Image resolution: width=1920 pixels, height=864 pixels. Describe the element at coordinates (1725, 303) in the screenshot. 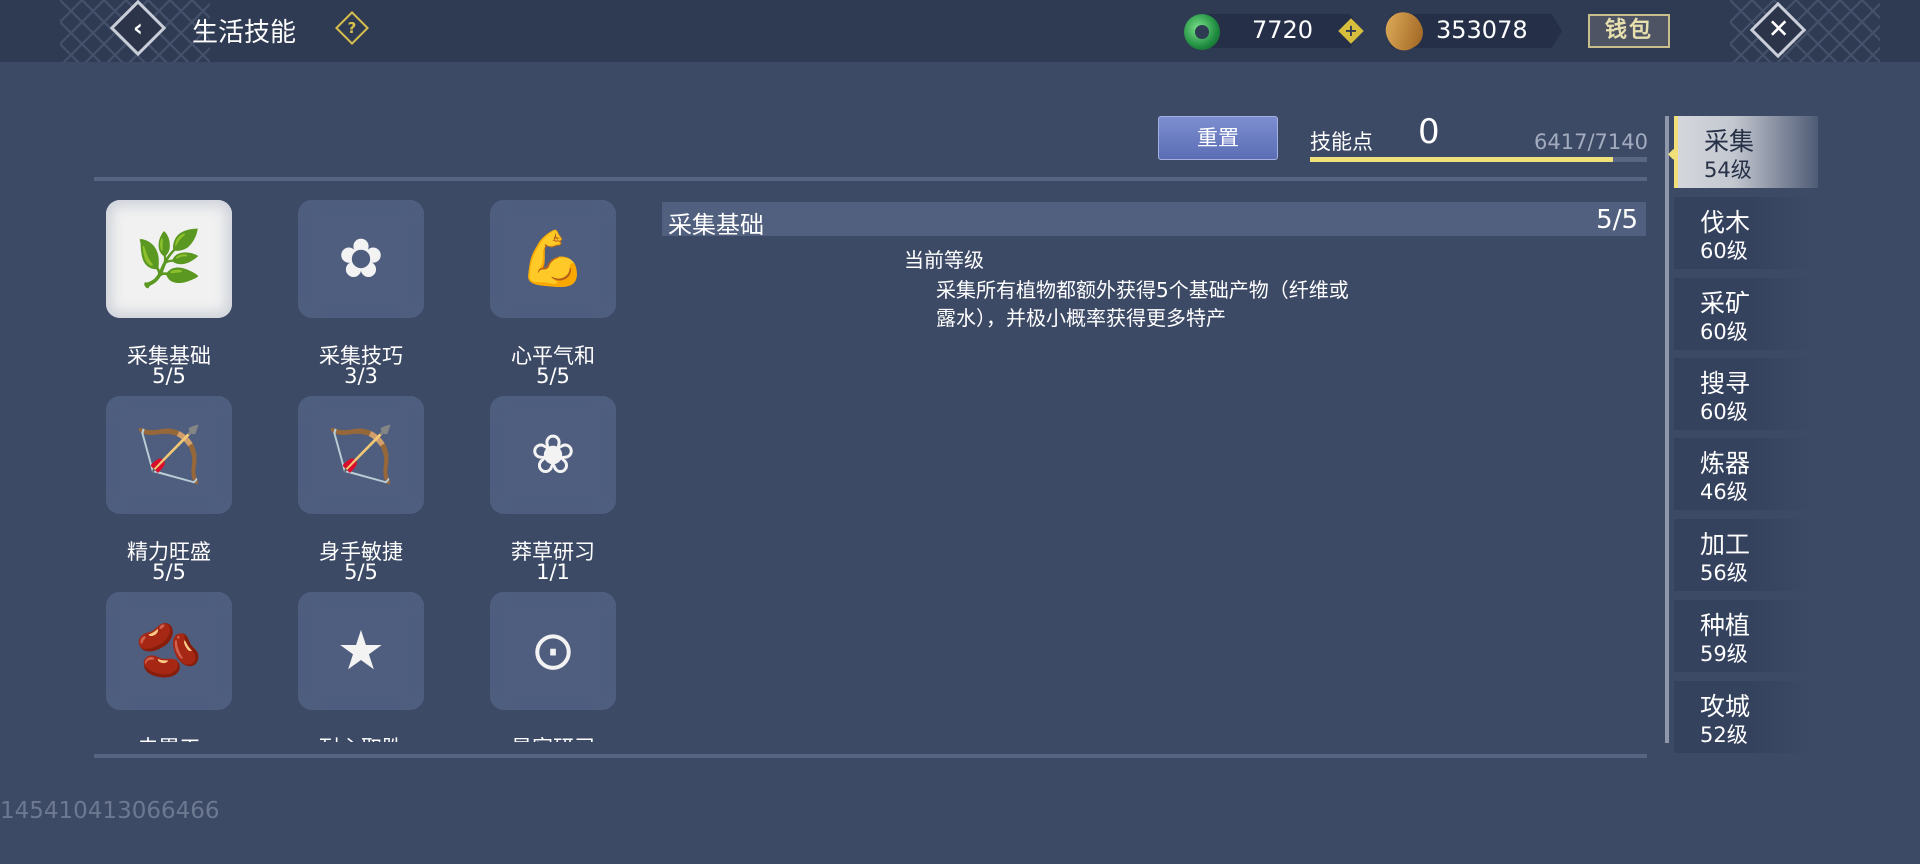

I see `category-name: 采矿` at that location.